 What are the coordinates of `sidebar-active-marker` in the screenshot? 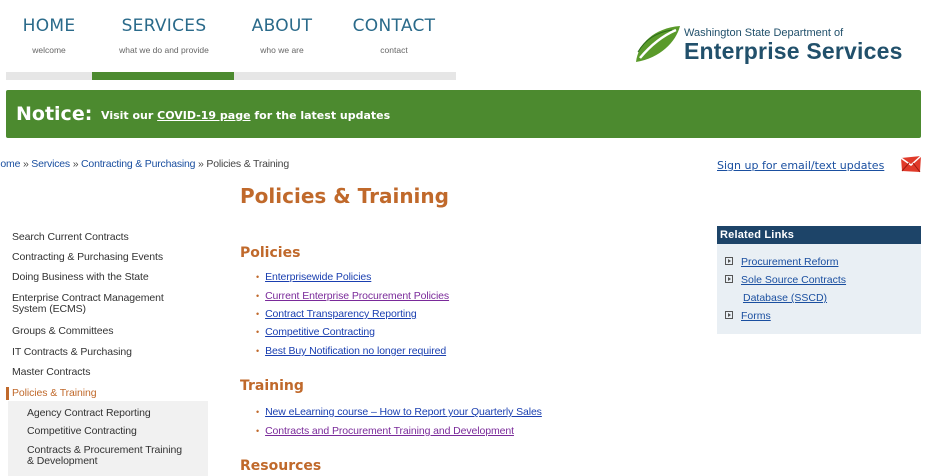 It's located at (7, 393).